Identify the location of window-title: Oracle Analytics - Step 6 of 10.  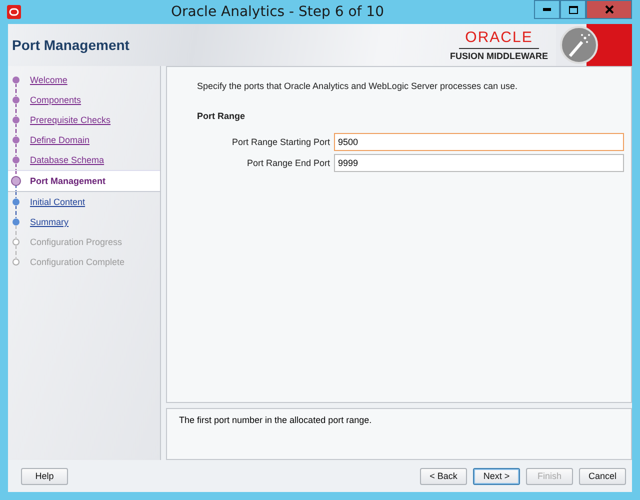
(277, 12).